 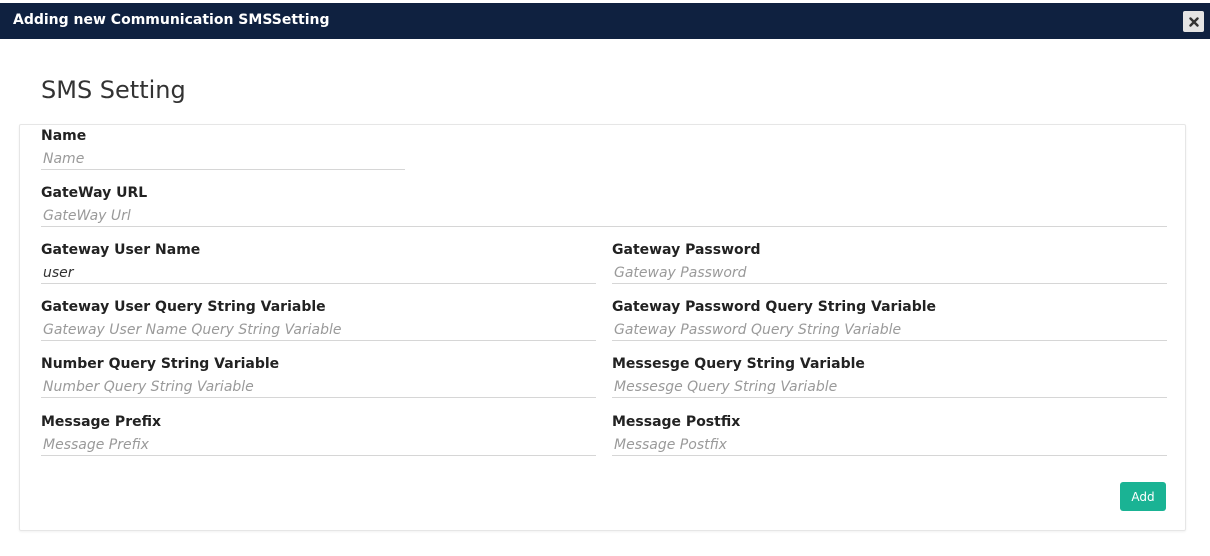 I want to click on message-query-input, so click(x=889, y=387).